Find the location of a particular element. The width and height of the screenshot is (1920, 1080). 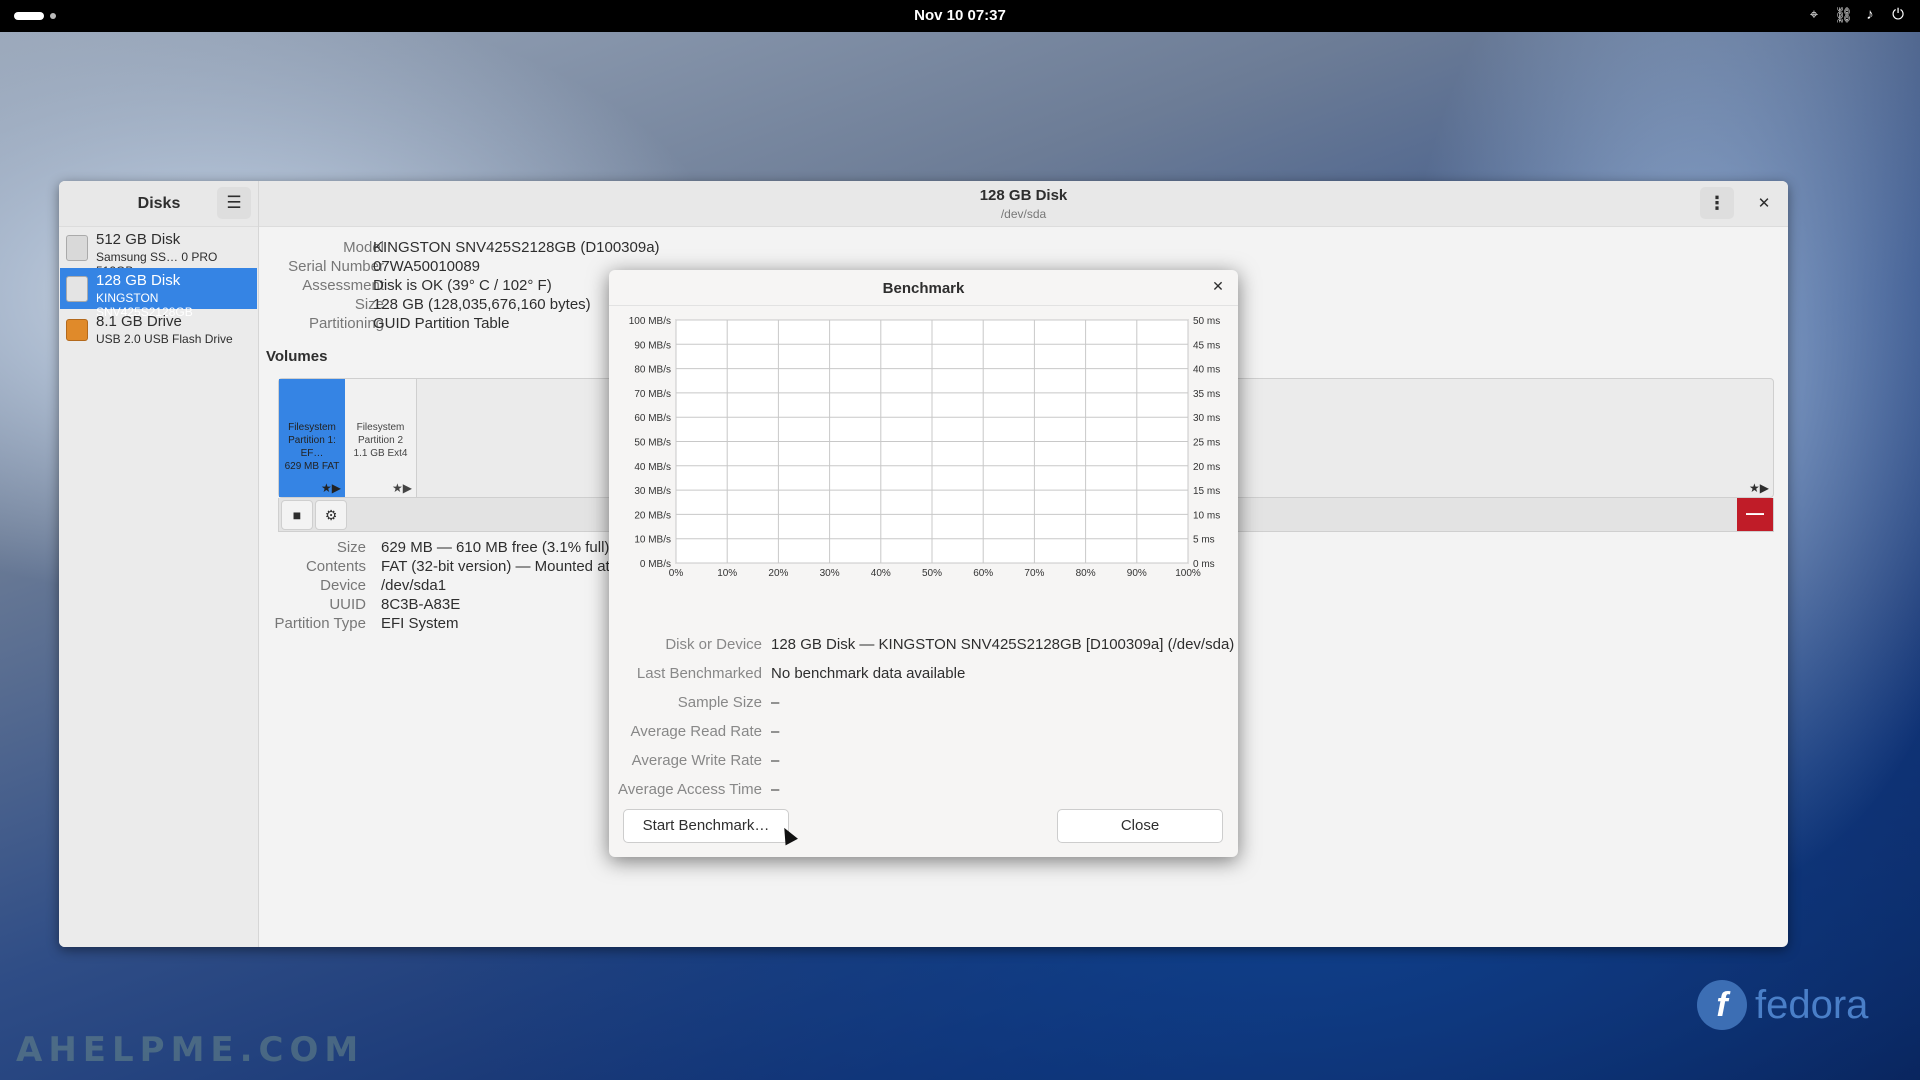

disk-name: 8.1 GB Drive is located at coordinates (139, 321).